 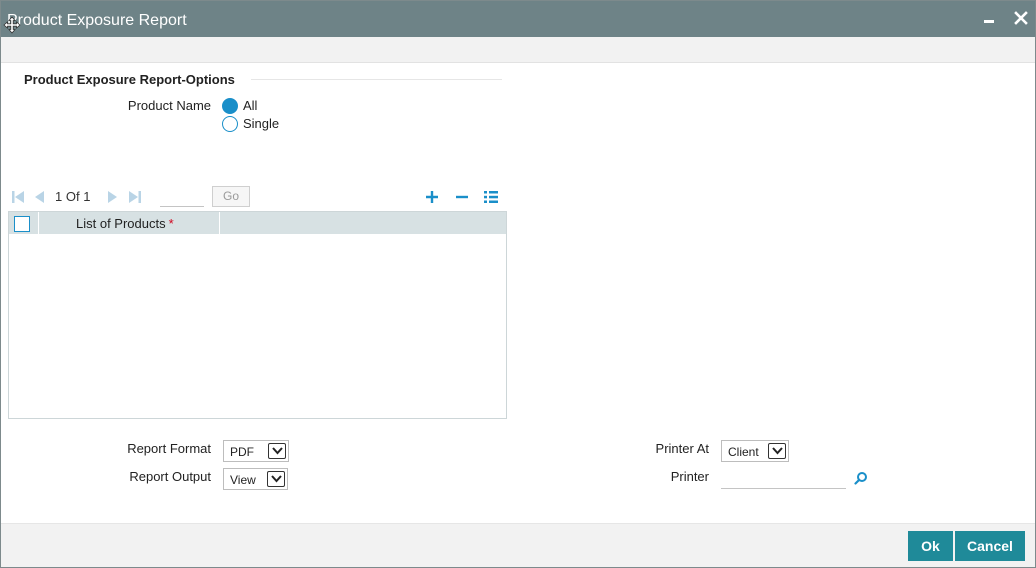 What do you see at coordinates (134, 197) in the screenshot?
I see `last-page-icon` at bounding box center [134, 197].